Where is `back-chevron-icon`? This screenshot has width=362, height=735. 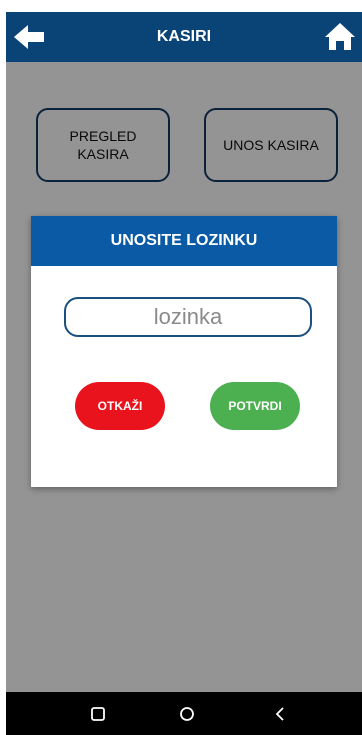 back-chevron-icon is located at coordinates (280, 714).